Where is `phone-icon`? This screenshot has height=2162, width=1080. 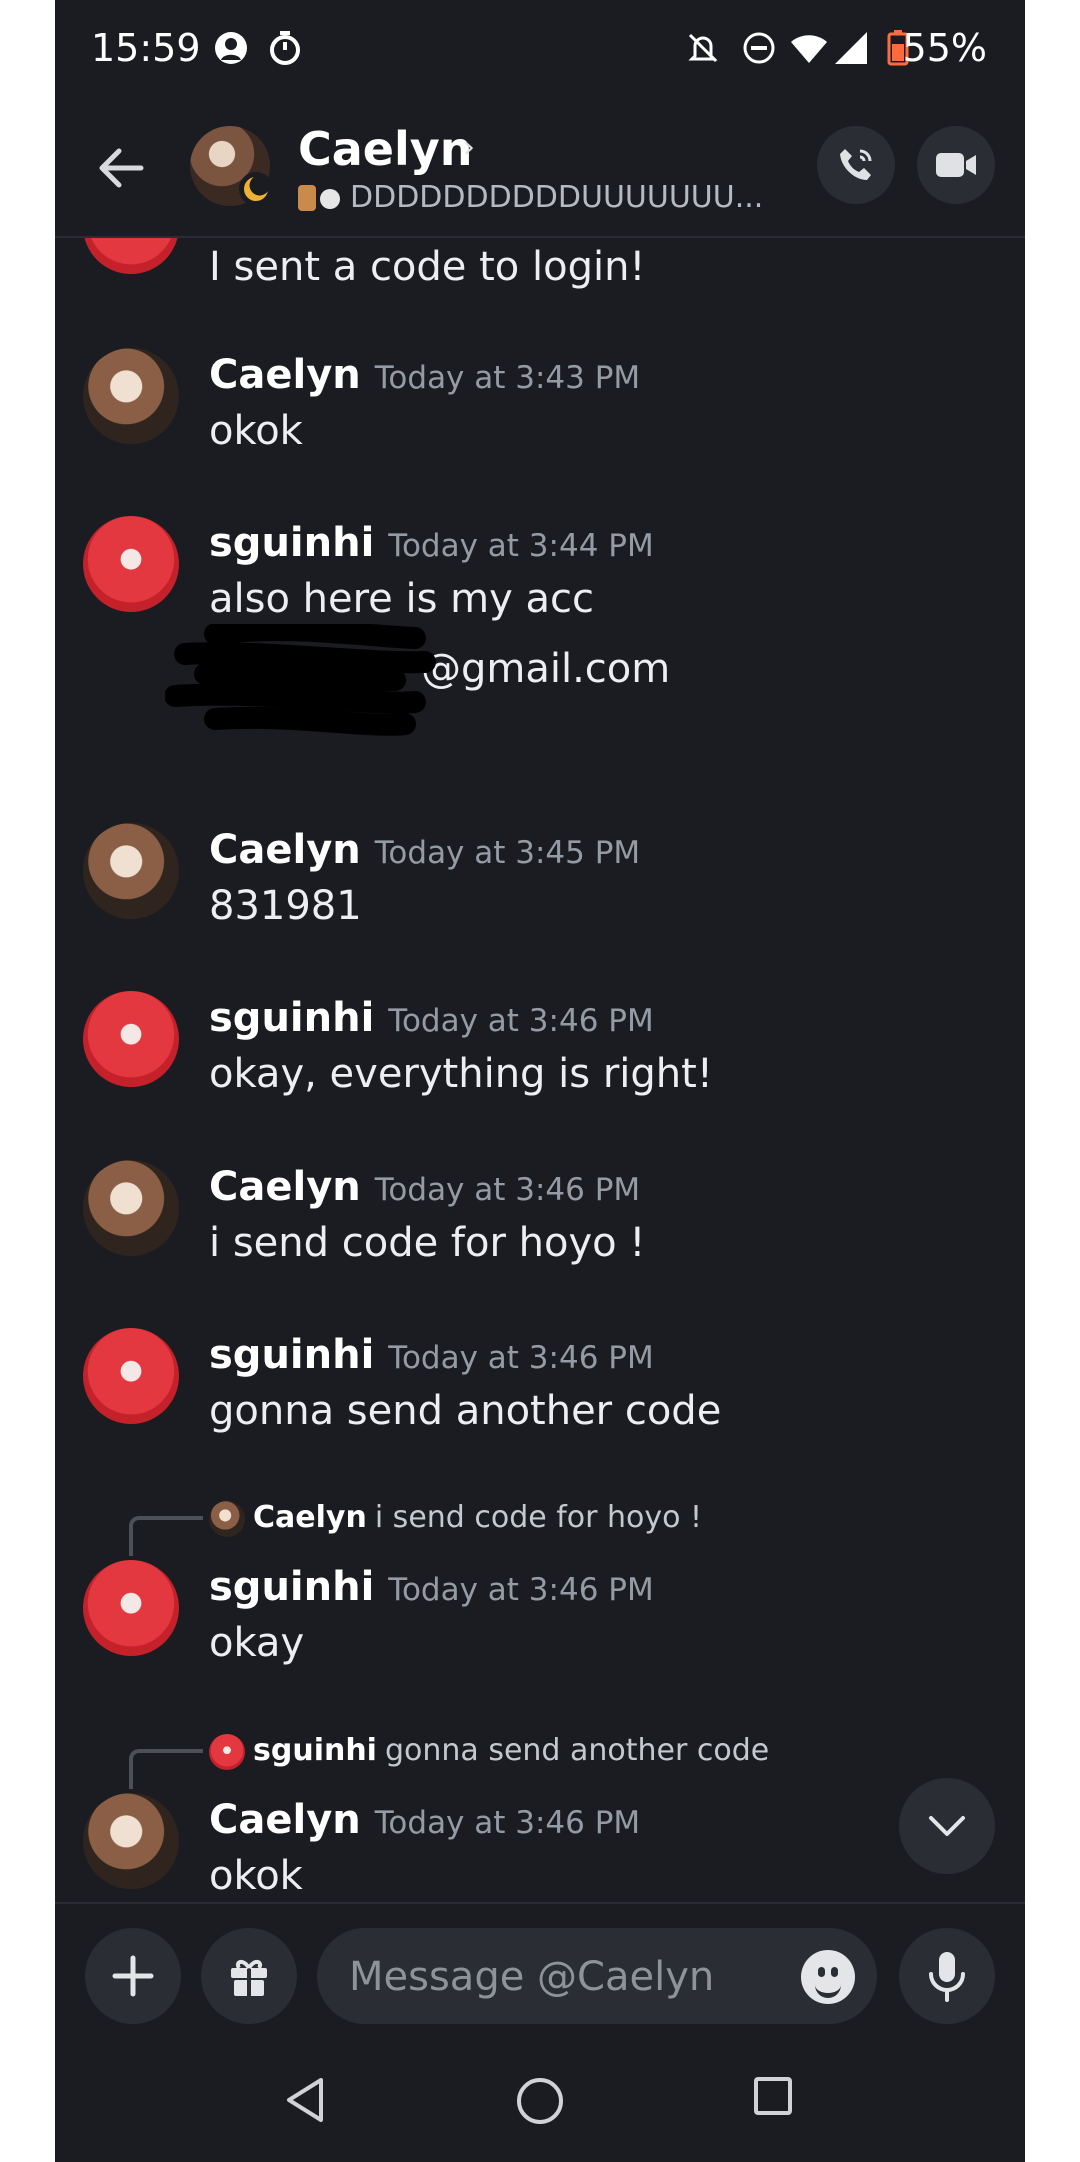
phone-icon is located at coordinates (856, 164).